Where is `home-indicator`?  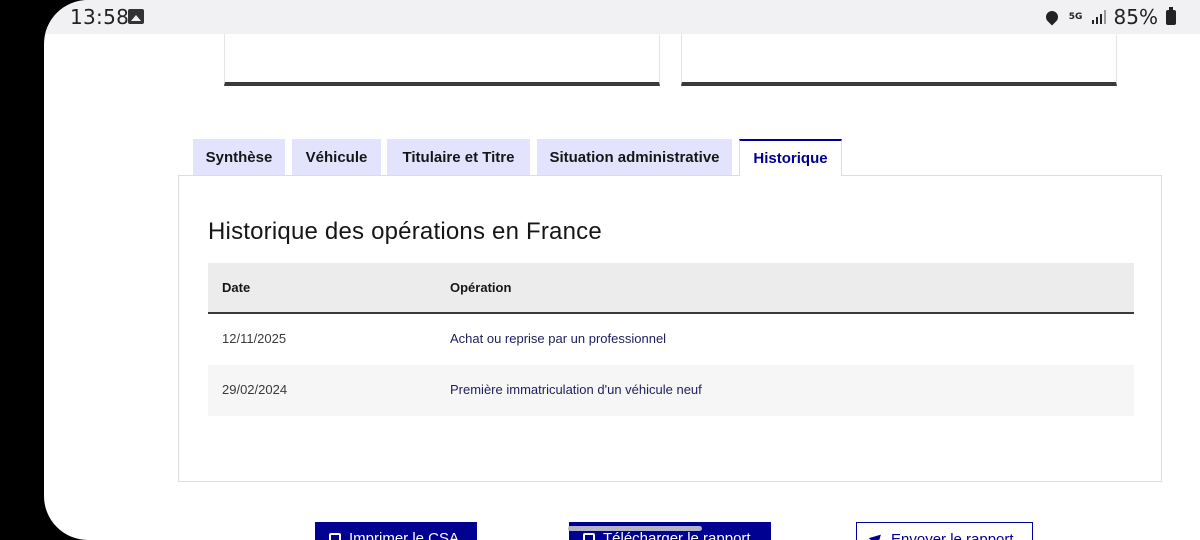
home-indicator is located at coordinates (635, 528).